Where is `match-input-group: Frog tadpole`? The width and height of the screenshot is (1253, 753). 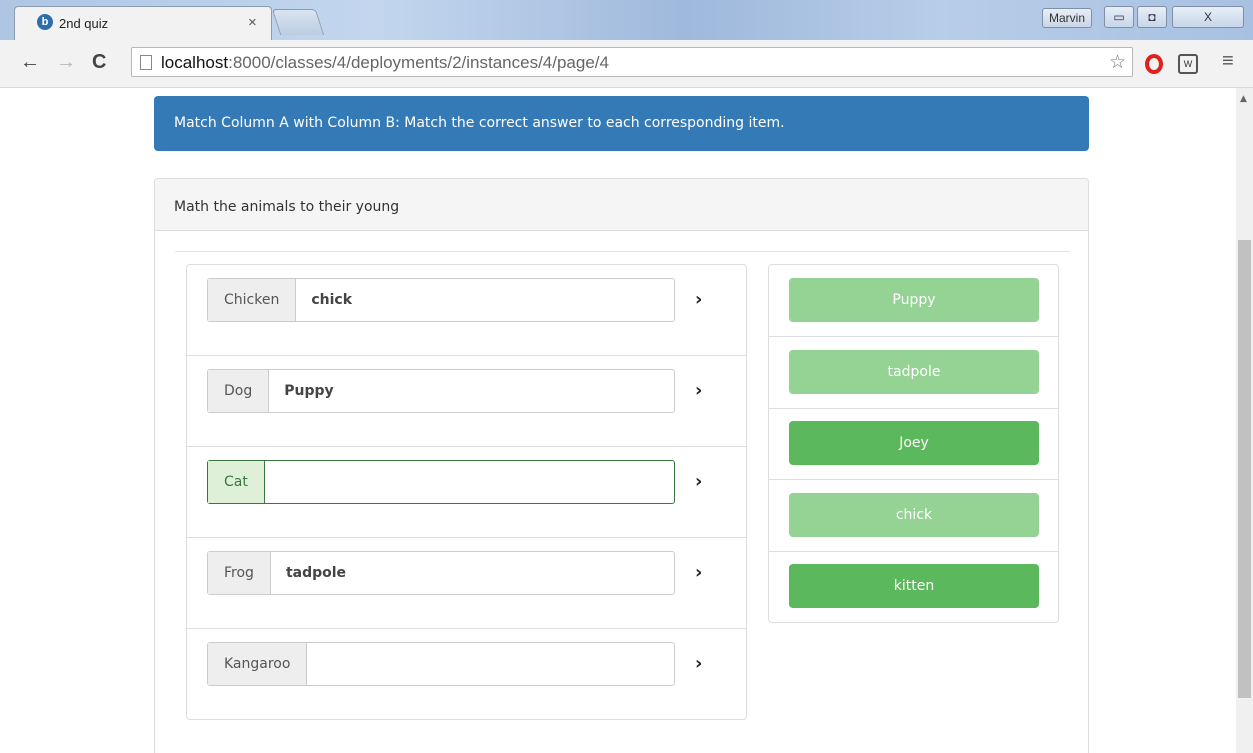
match-input-group: Frog tadpole is located at coordinates (441, 573).